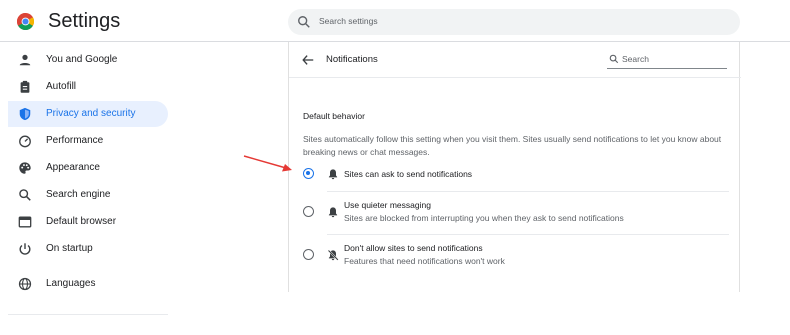  Describe the element at coordinates (413, 248) in the screenshot. I see `option-title: Don't allow sites to send notifications` at that location.